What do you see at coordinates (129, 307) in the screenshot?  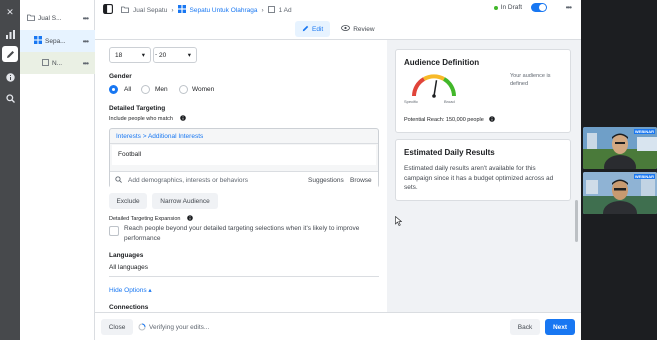 I see `connections-title: Connections` at bounding box center [129, 307].